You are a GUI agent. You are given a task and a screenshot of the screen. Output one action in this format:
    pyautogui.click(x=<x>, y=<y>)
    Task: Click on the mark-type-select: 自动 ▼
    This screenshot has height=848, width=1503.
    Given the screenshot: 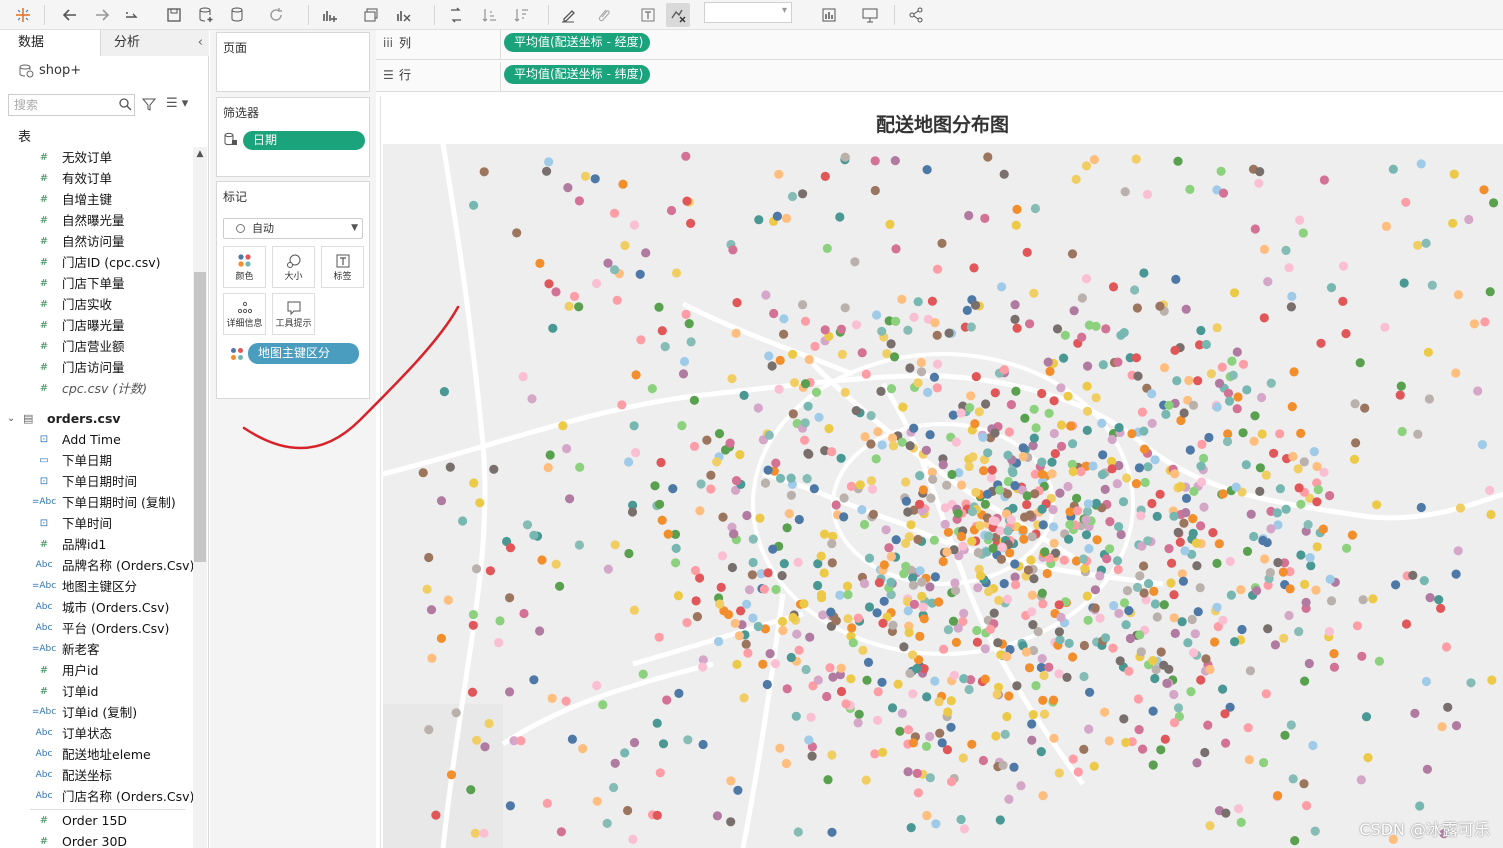 What is the action you would take?
    pyautogui.click(x=293, y=228)
    